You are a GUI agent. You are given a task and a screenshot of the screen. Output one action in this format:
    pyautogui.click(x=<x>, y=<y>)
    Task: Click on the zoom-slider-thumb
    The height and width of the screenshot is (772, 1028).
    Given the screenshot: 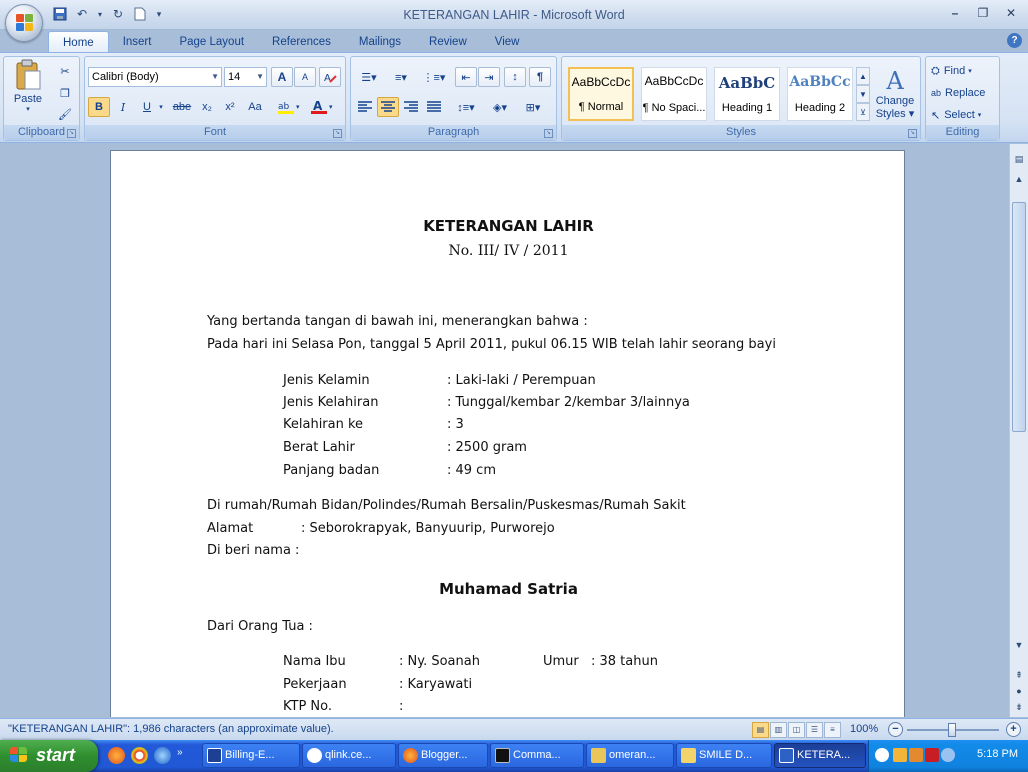 What is the action you would take?
    pyautogui.click(x=952, y=730)
    